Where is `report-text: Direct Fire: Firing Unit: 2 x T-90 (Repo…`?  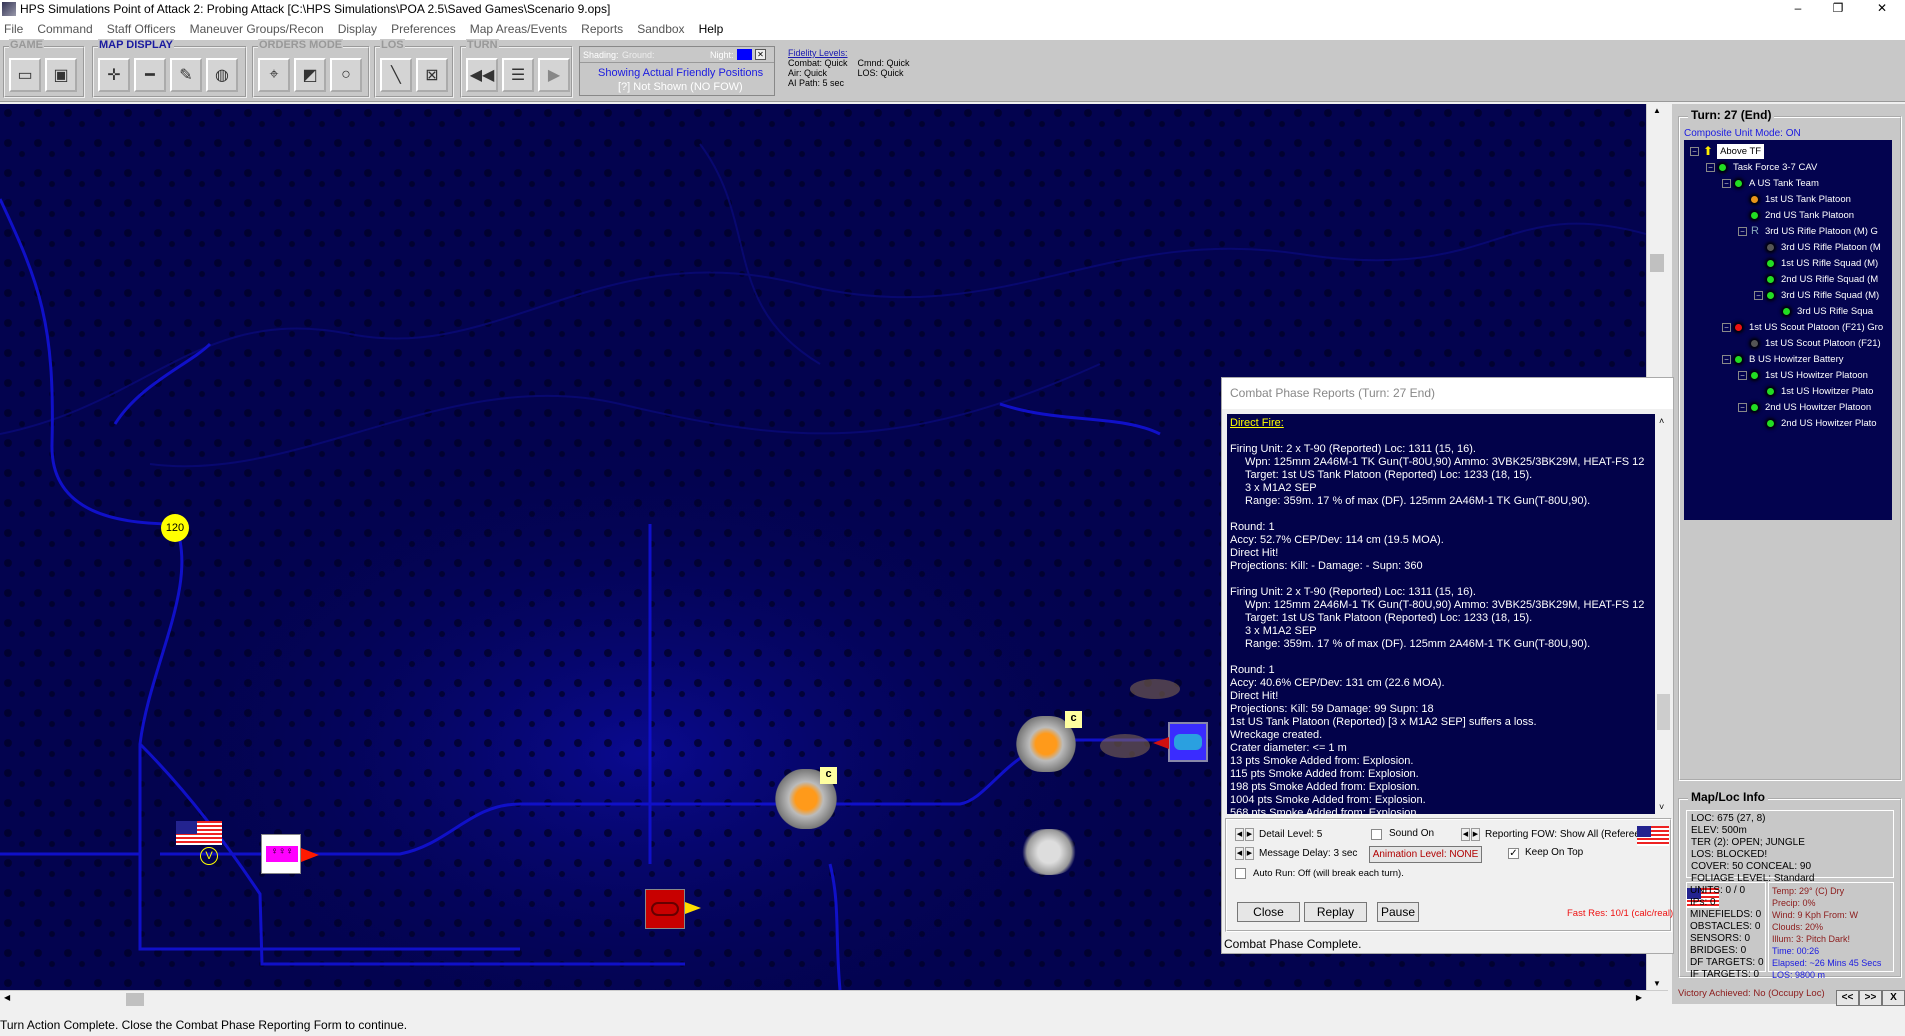 report-text: Direct Fire: Firing Unit: 2 x T-90 (Repo… is located at coordinates (1441, 614).